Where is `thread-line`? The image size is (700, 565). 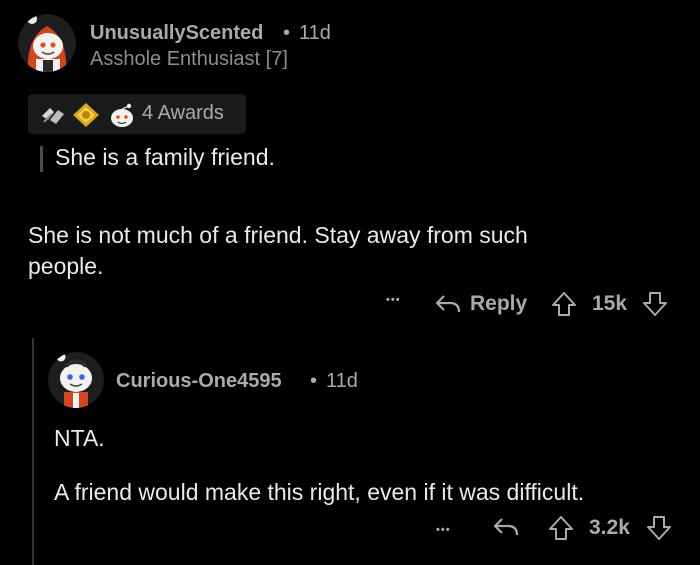 thread-line is located at coordinates (33, 451).